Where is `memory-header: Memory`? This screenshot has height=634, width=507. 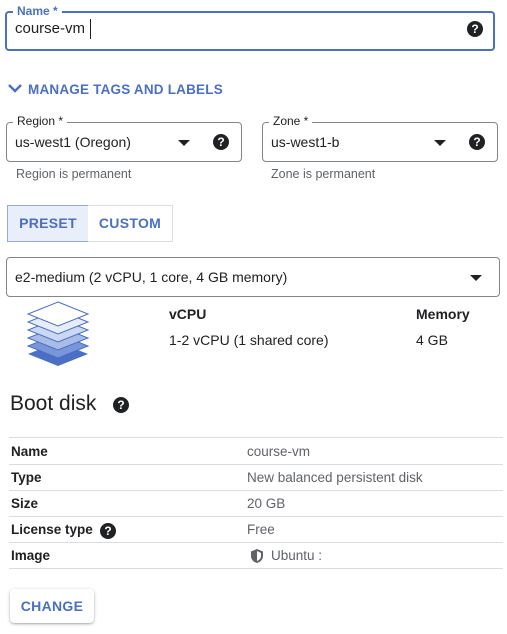
memory-header: Memory is located at coordinates (443, 314).